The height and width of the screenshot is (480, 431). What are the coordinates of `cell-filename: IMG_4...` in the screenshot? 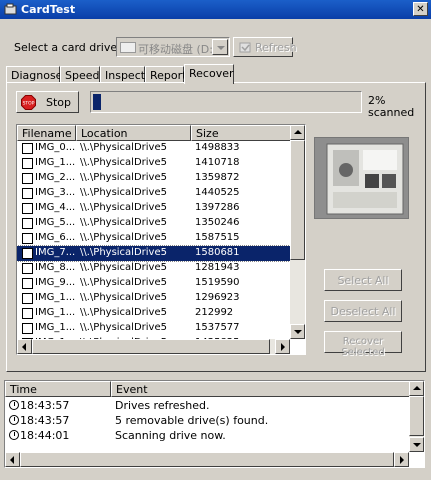 It's located at (55, 207).